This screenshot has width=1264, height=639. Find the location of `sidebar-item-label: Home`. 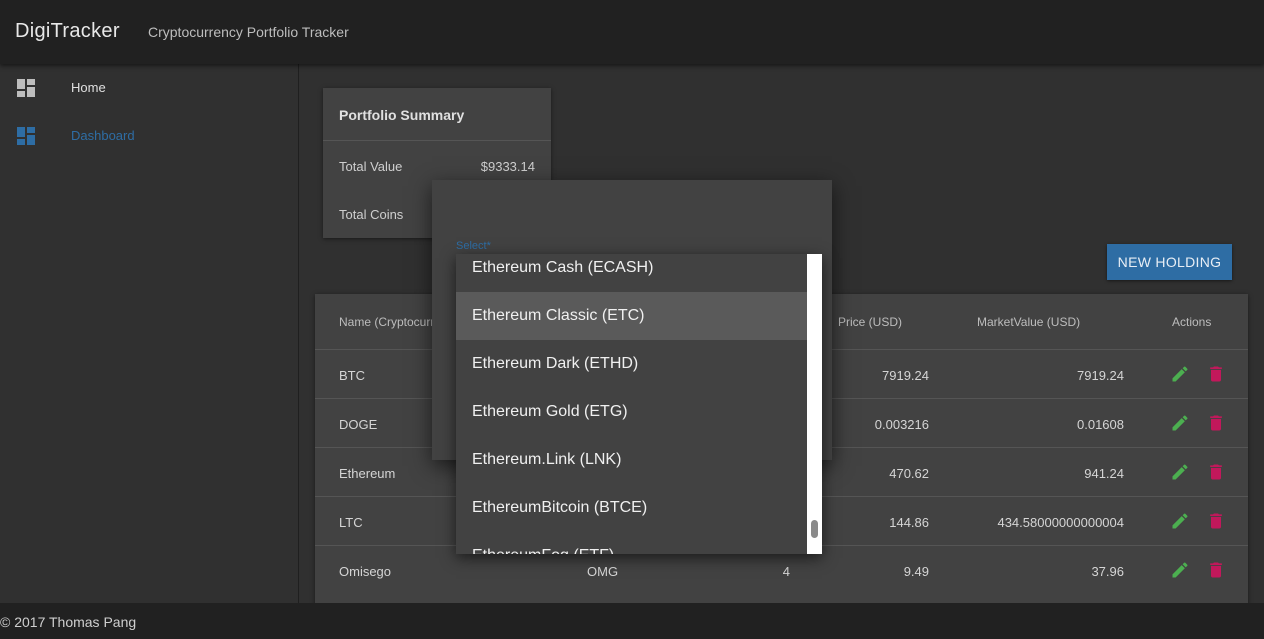

sidebar-item-label: Home is located at coordinates (88, 87).